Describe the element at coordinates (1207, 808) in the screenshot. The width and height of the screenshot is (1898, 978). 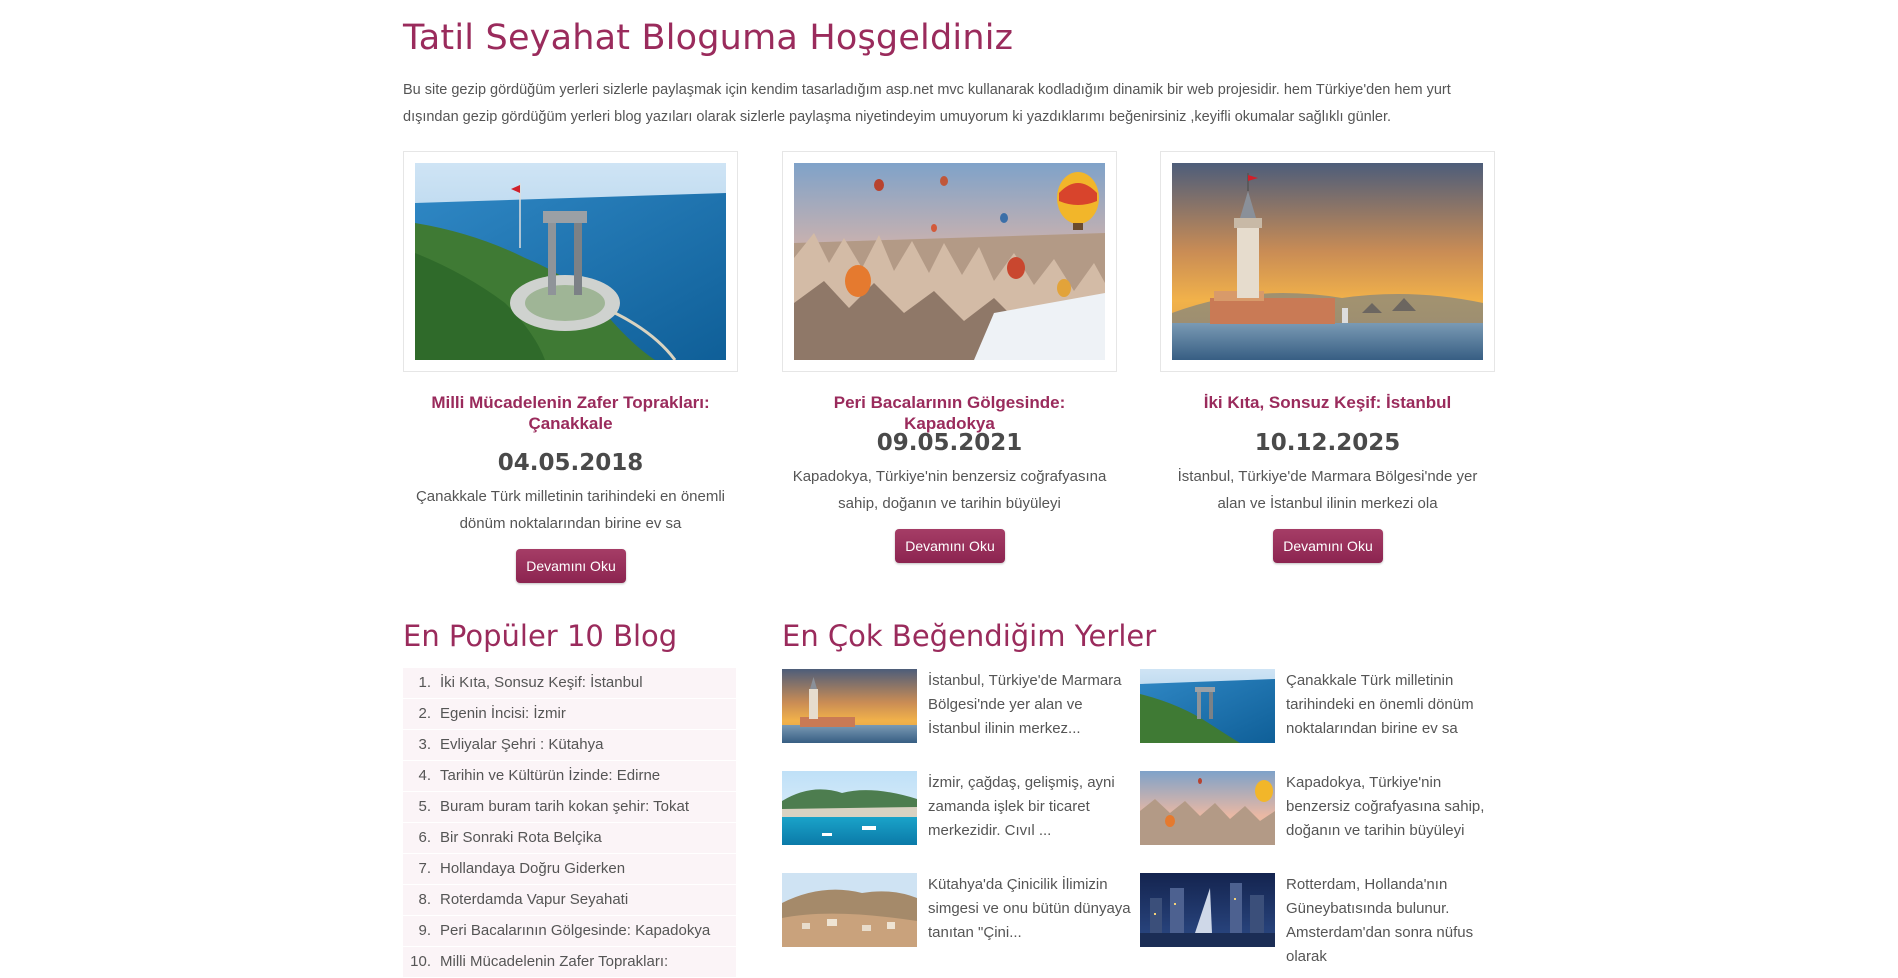
I see `kapadokya-balloons-thumb` at that location.